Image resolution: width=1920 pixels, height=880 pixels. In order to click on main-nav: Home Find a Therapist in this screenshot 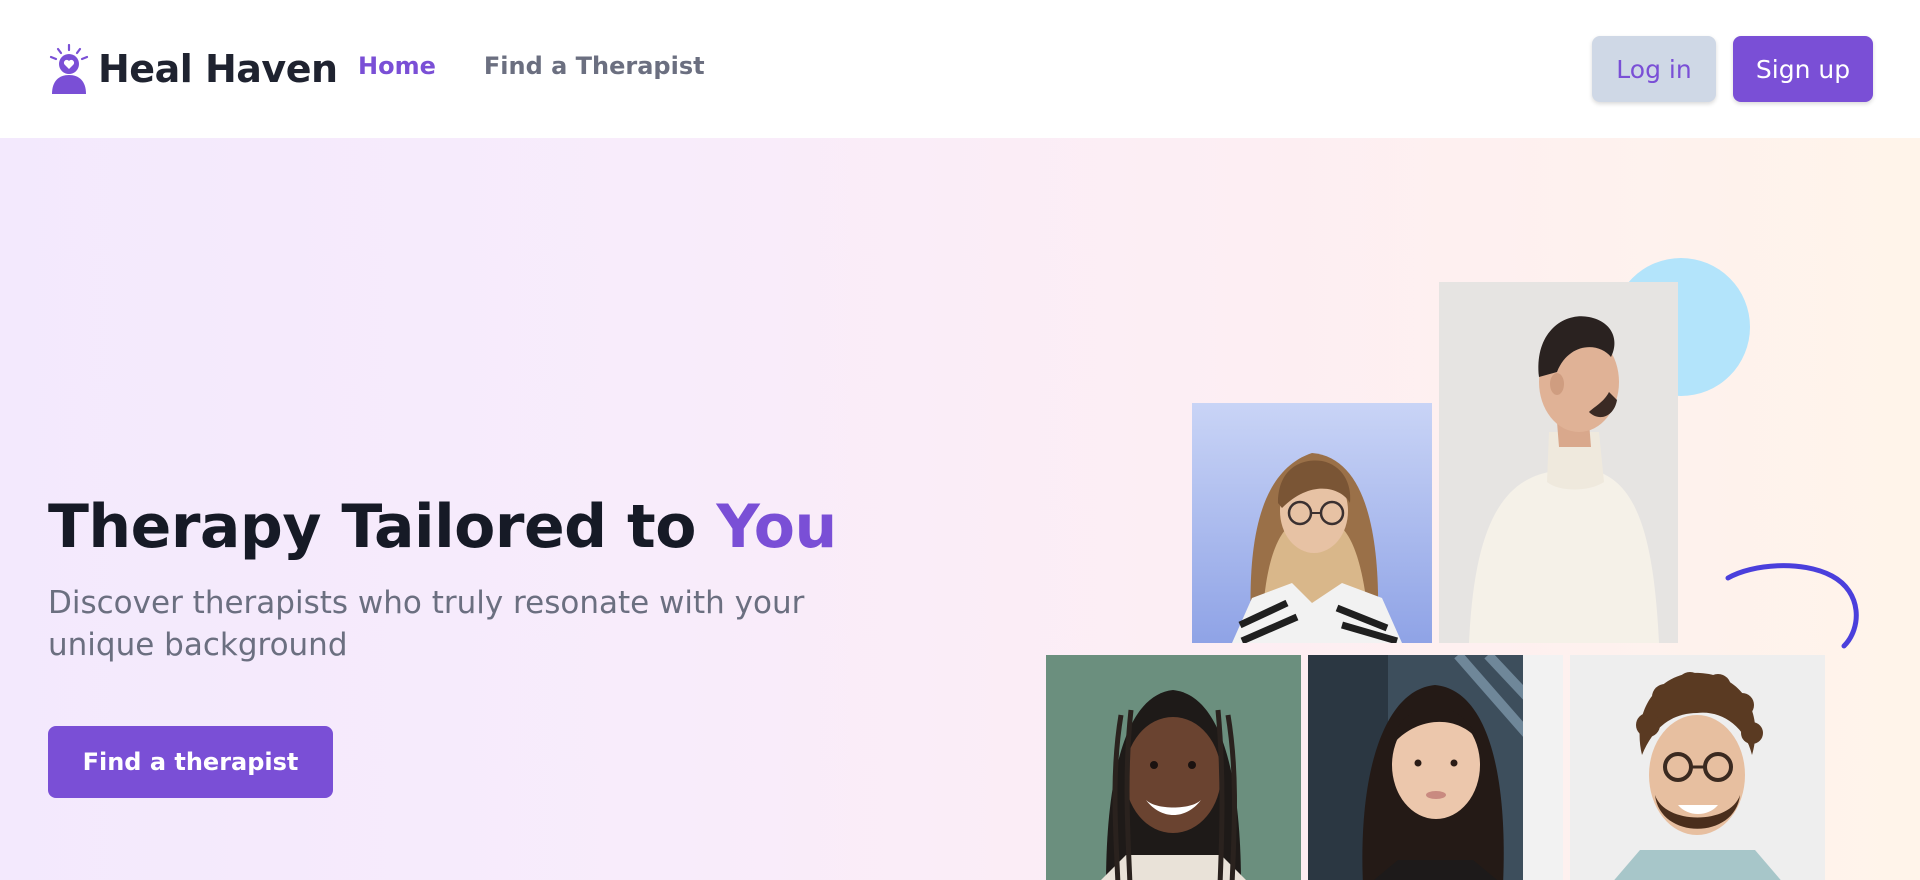, I will do `click(531, 66)`.